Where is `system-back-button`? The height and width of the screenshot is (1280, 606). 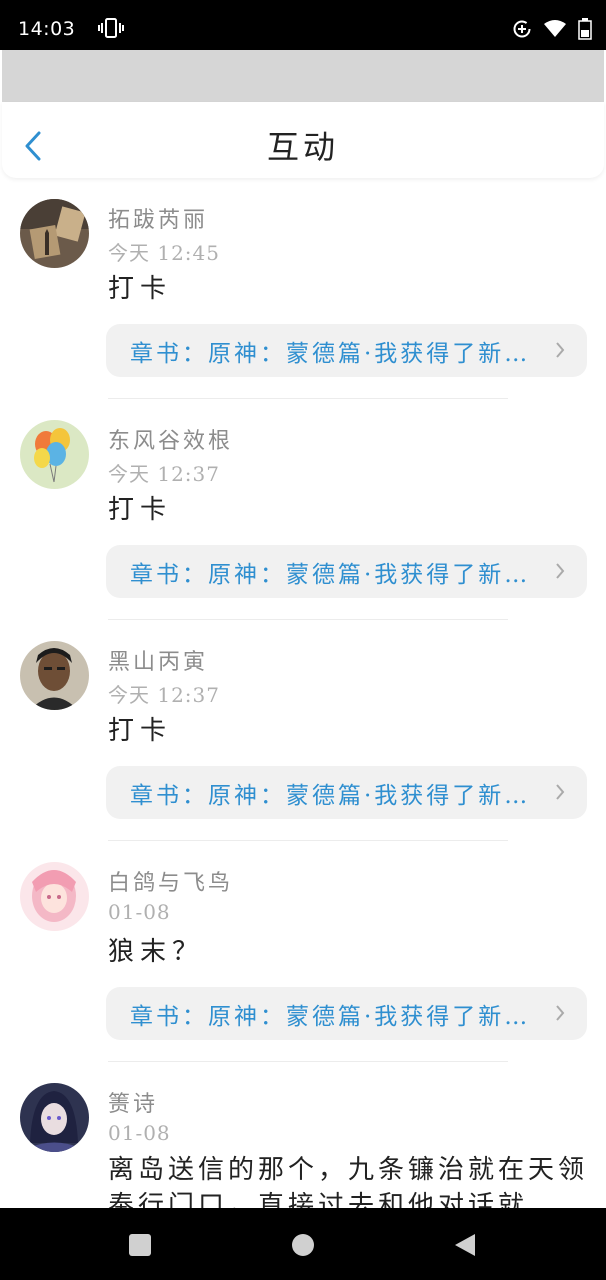 system-back-button is located at coordinates (465, 1245).